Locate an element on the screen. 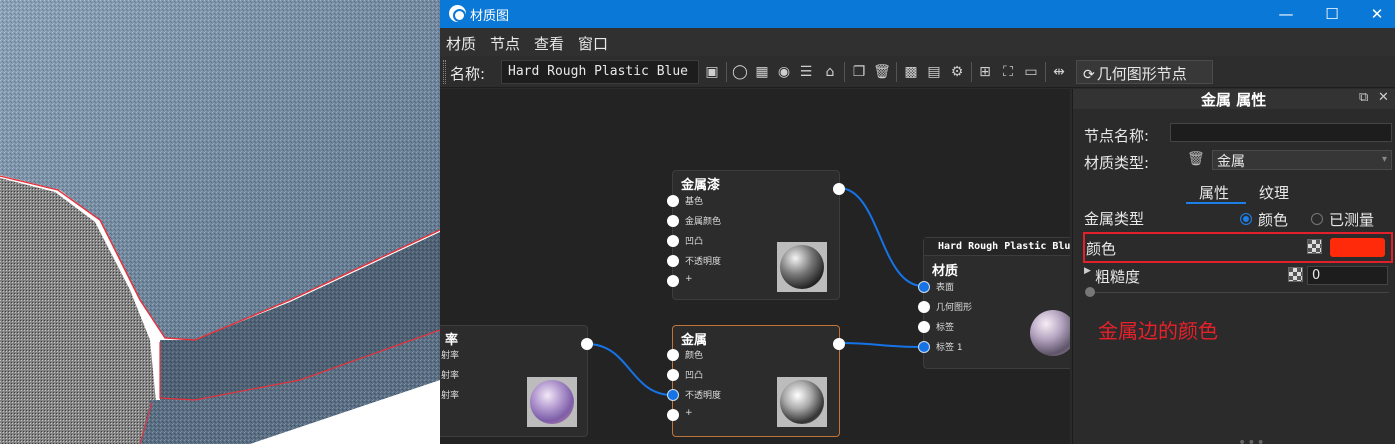 This screenshot has width=1395, height=444. menu-window: 窗口 is located at coordinates (593, 43).